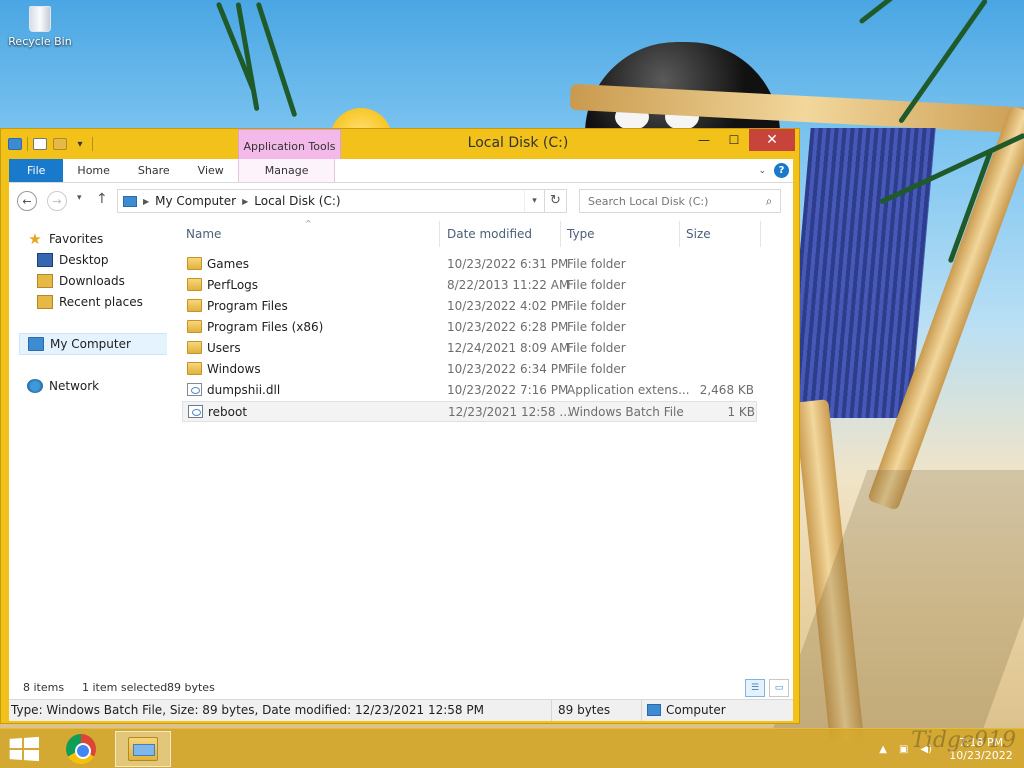 Image resolution: width=1024 pixels, height=768 pixels. What do you see at coordinates (265, 327) in the screenshot?
I see `file-name: Program Files (x86)` at bounding box center [265, 327].